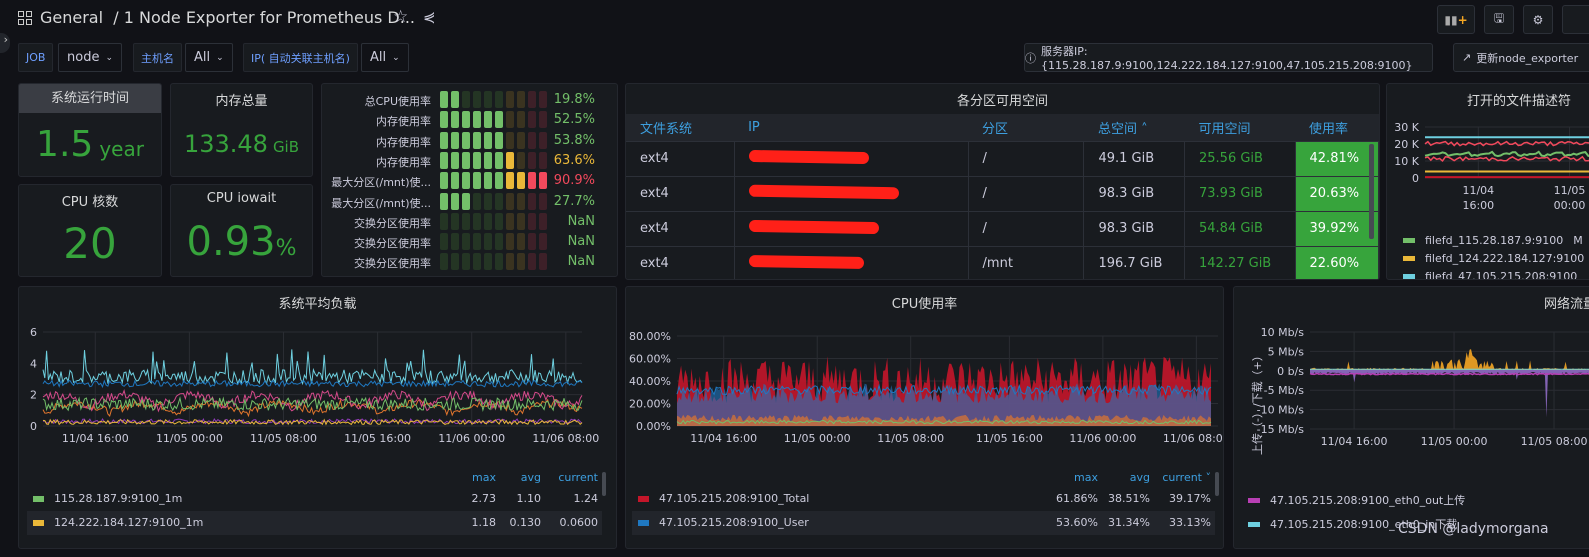 Image resolution: width=1589 pixels, height=557 pixels. What do you see at coordinates (1129, 522) in the screenshot?
I see `legend-avg: 31.34%` at bounding box center [1129, 522].